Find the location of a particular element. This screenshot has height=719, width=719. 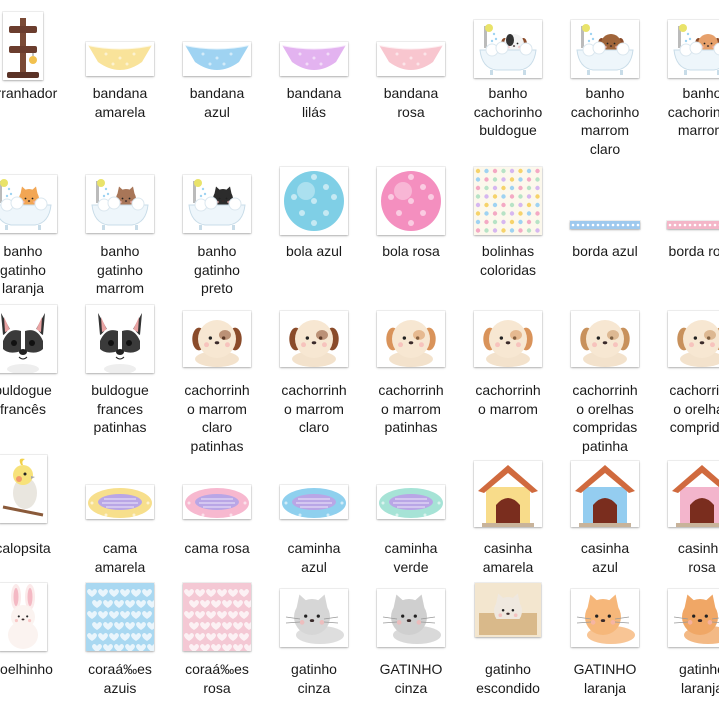

file-name-label: banho gatinho laranja is located at coordinates (23, 269).